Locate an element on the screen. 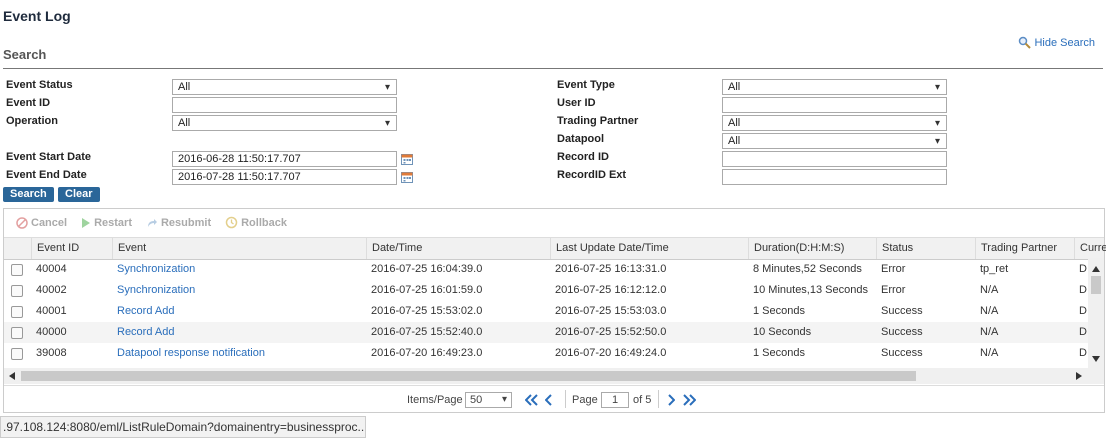 Image resolution: width=1111 pixels, height=438 pixels. record-id-ext-input is located at coordinates (834, 177).